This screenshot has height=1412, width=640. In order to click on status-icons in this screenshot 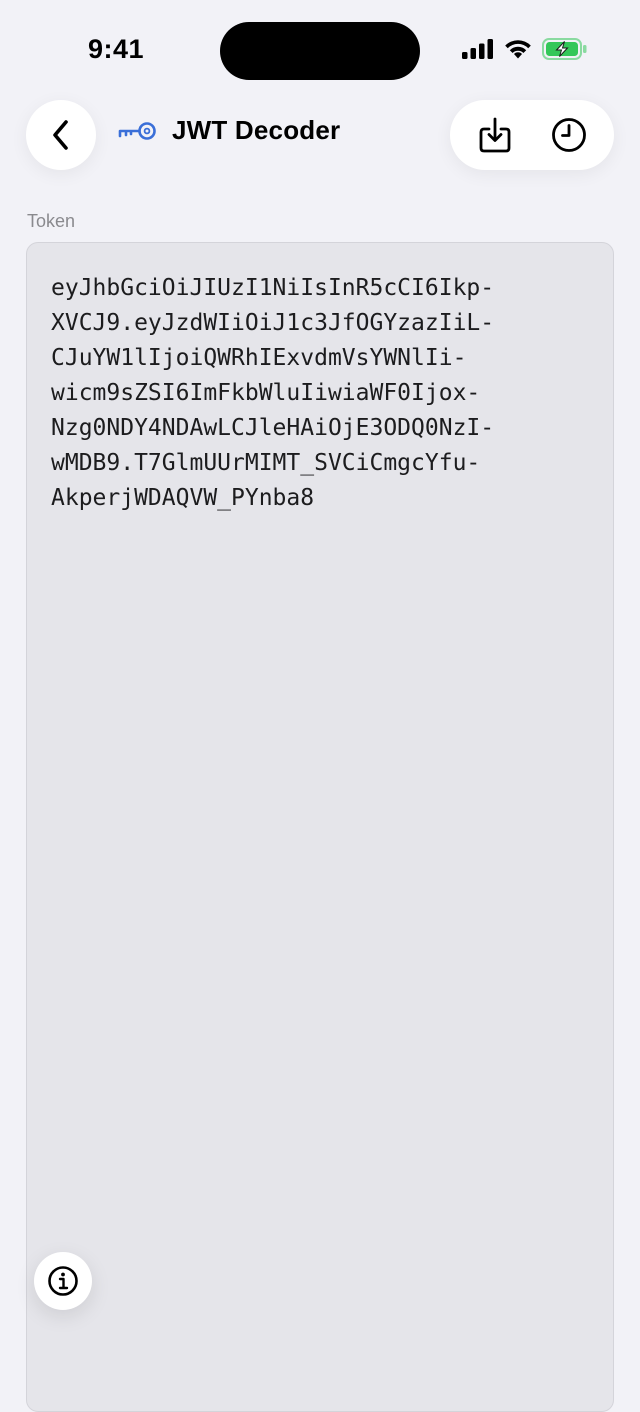, I will do `click(525, 49)`.